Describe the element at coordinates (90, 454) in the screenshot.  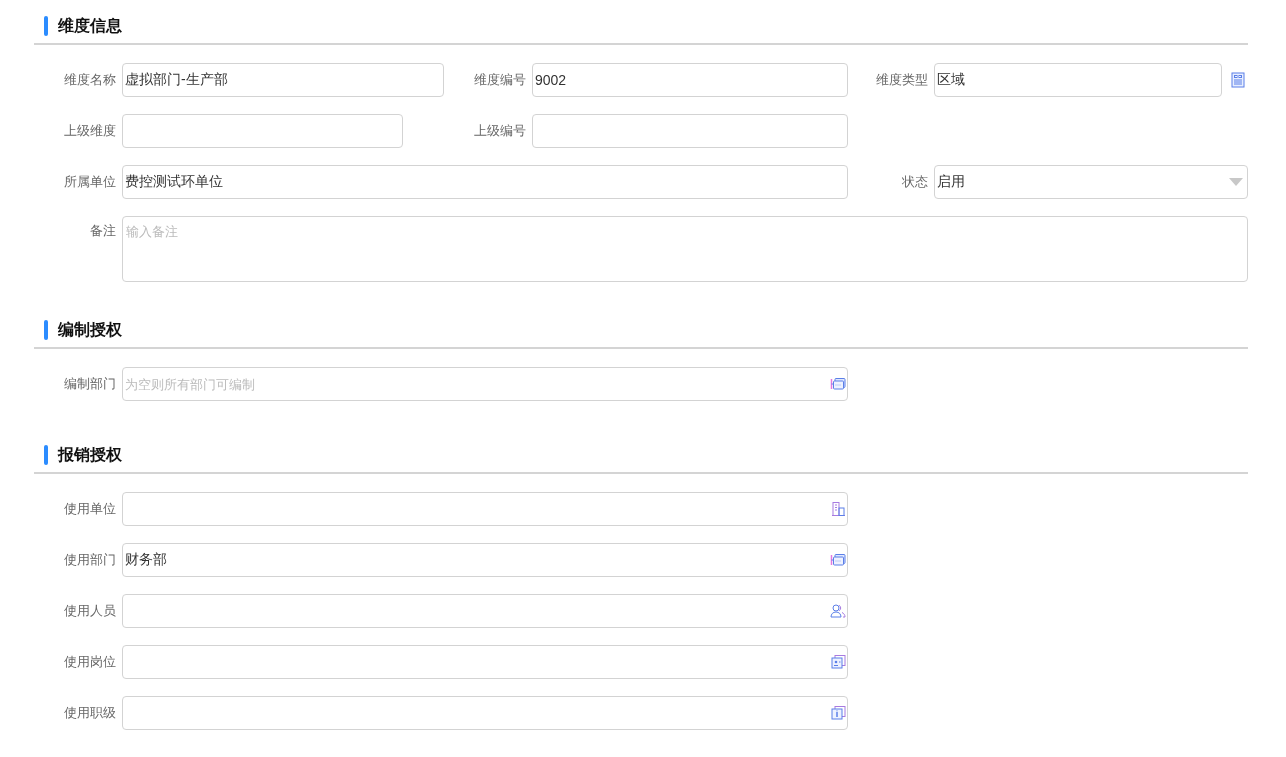
I see `section-title: 报销授权` at that location.